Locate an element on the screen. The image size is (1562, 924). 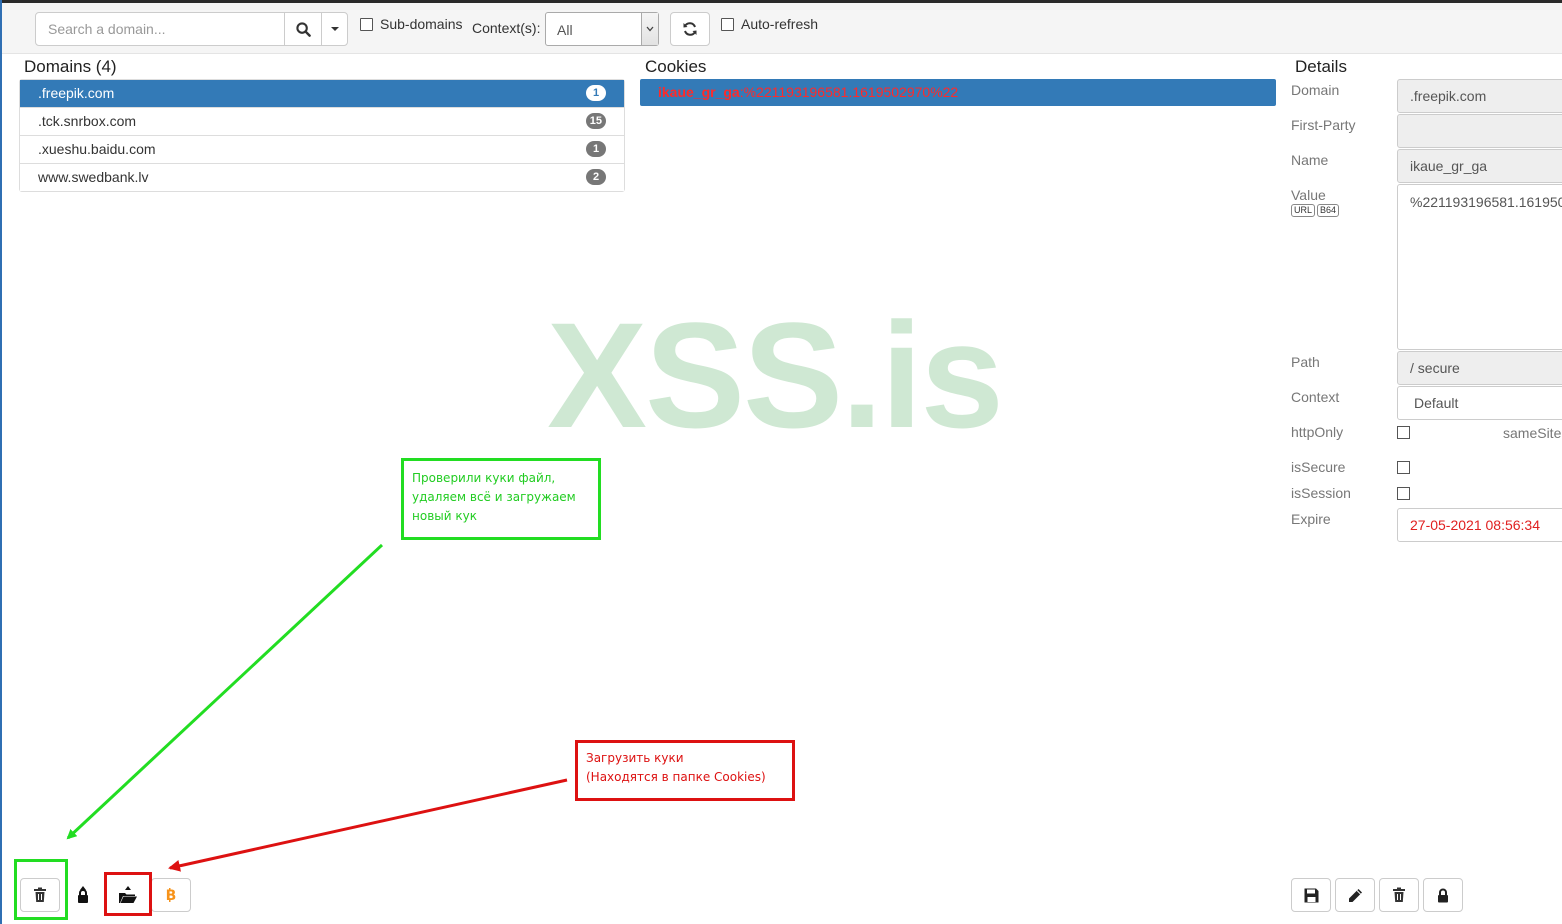
svg-text: B is located at coordinates (171, 895).